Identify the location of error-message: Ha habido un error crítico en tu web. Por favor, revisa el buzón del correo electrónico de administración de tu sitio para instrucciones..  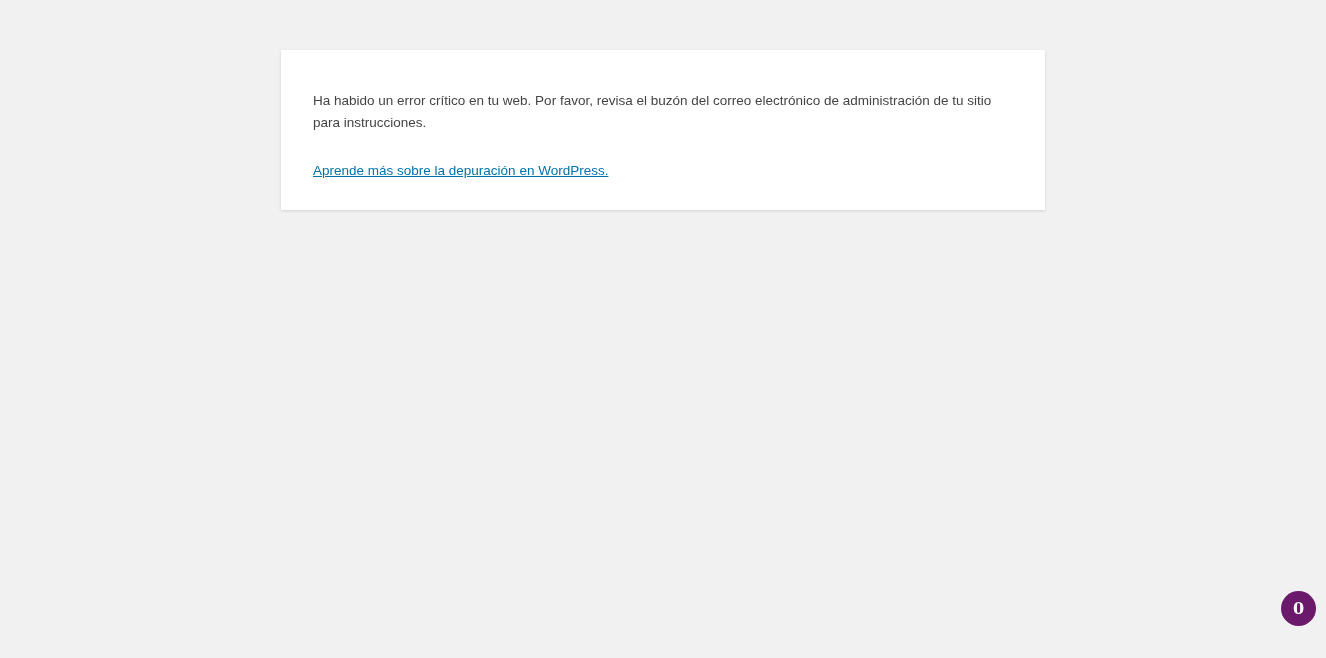
(653, 112).